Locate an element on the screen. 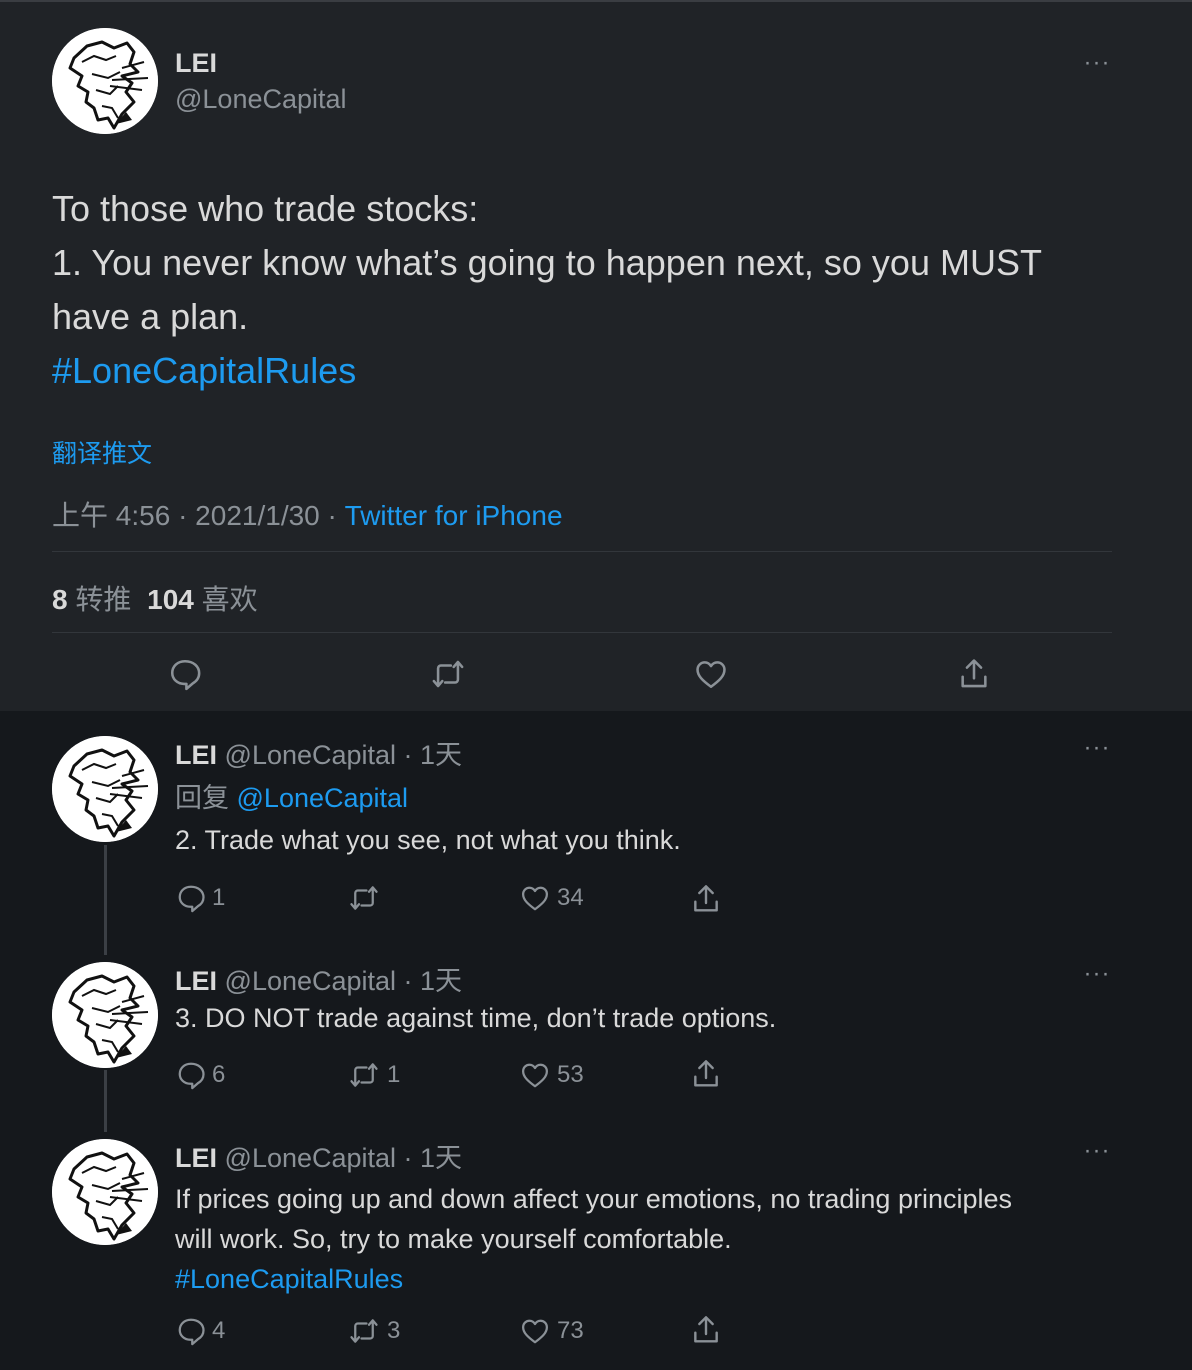 The height and width of the screenshot is (1370, 1192). retweets-label: 转推 is located at coordinates (103, 599).